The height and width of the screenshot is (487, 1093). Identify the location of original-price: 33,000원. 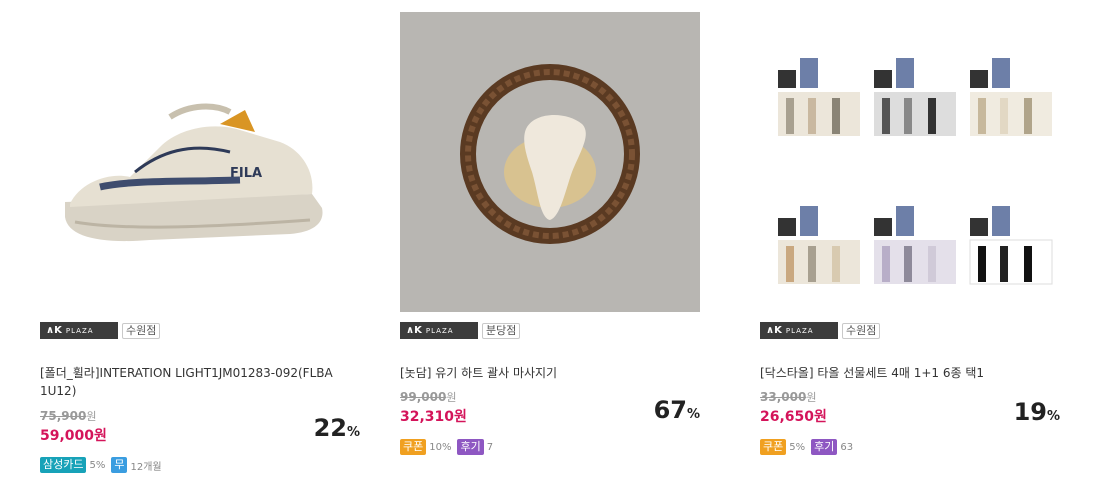
(788, 397).